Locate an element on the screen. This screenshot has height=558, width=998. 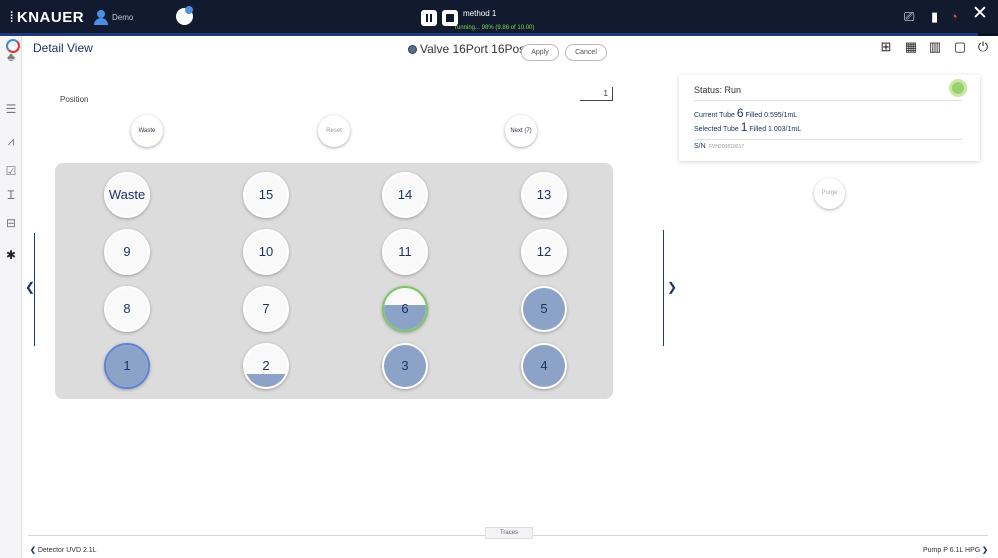
status-label: Status: Run is located at coordinates (718, 90).